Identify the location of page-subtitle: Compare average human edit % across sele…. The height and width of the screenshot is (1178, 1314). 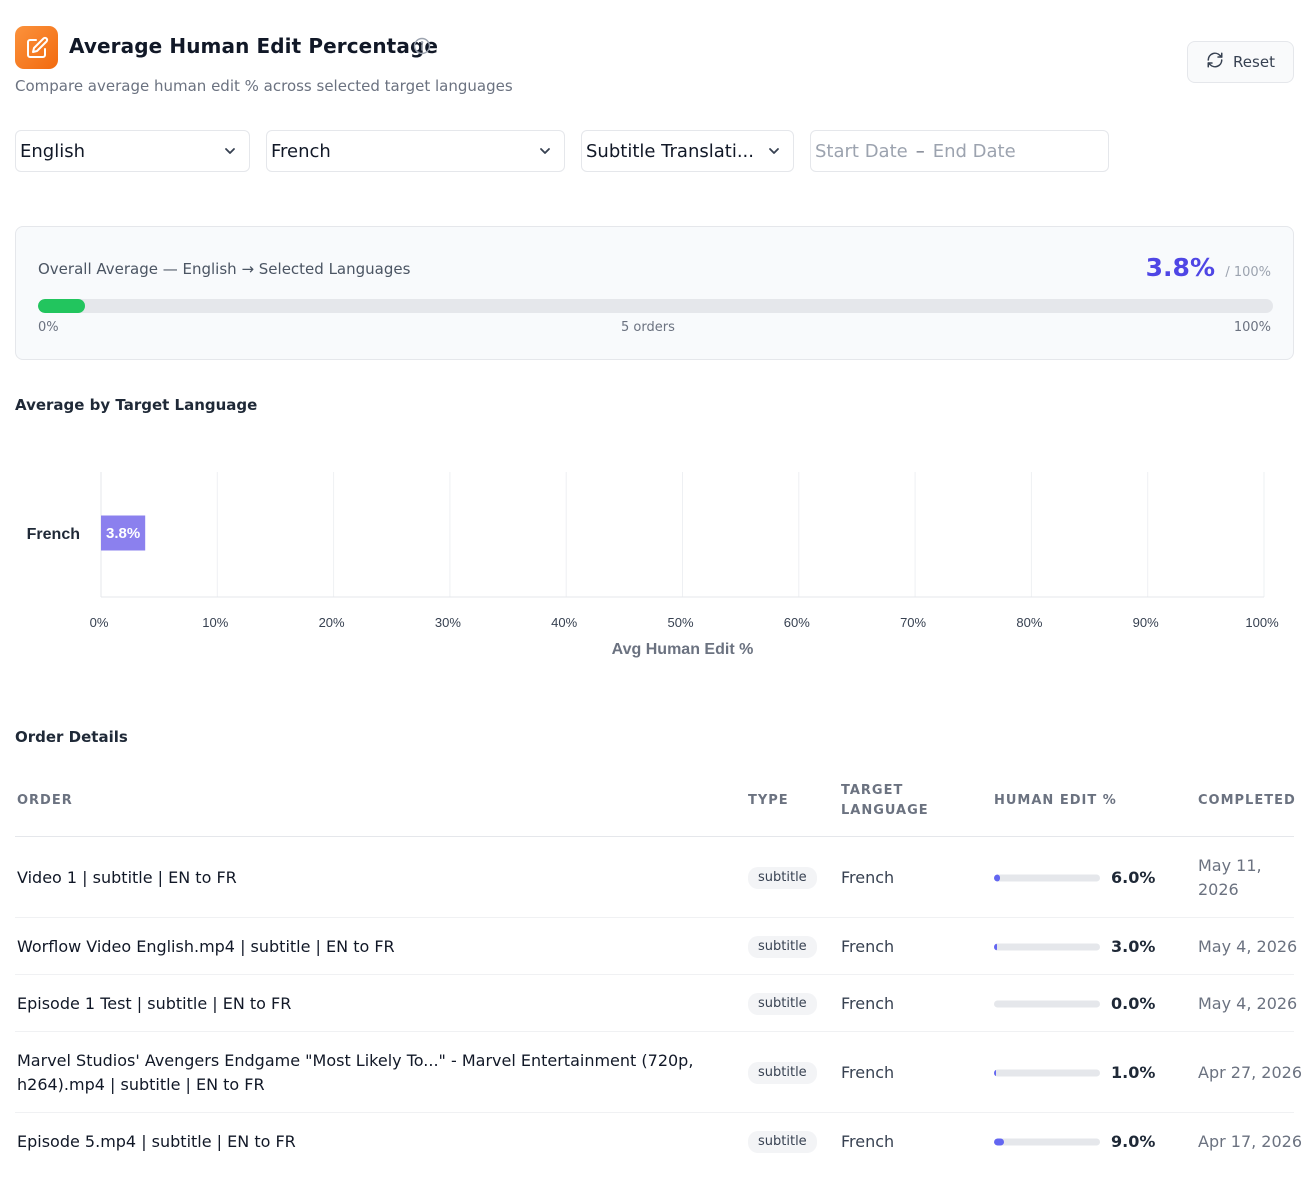
(264, 86).